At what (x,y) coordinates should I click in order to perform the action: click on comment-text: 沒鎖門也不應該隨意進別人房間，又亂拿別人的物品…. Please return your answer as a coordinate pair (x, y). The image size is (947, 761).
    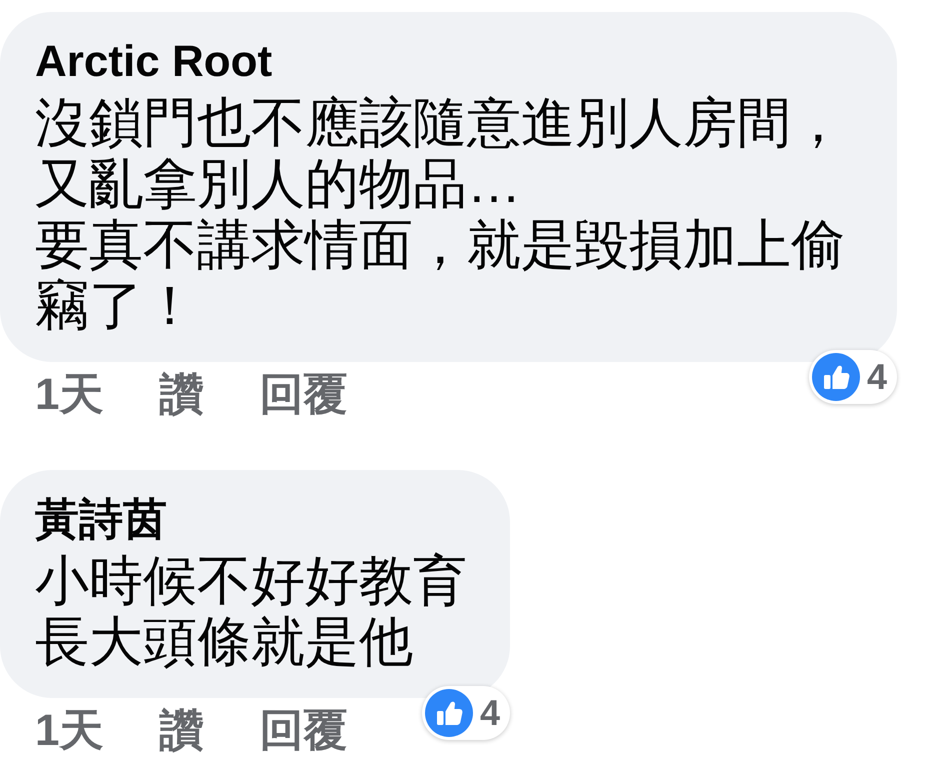
    Looking at the image, I should click on (440, 154).